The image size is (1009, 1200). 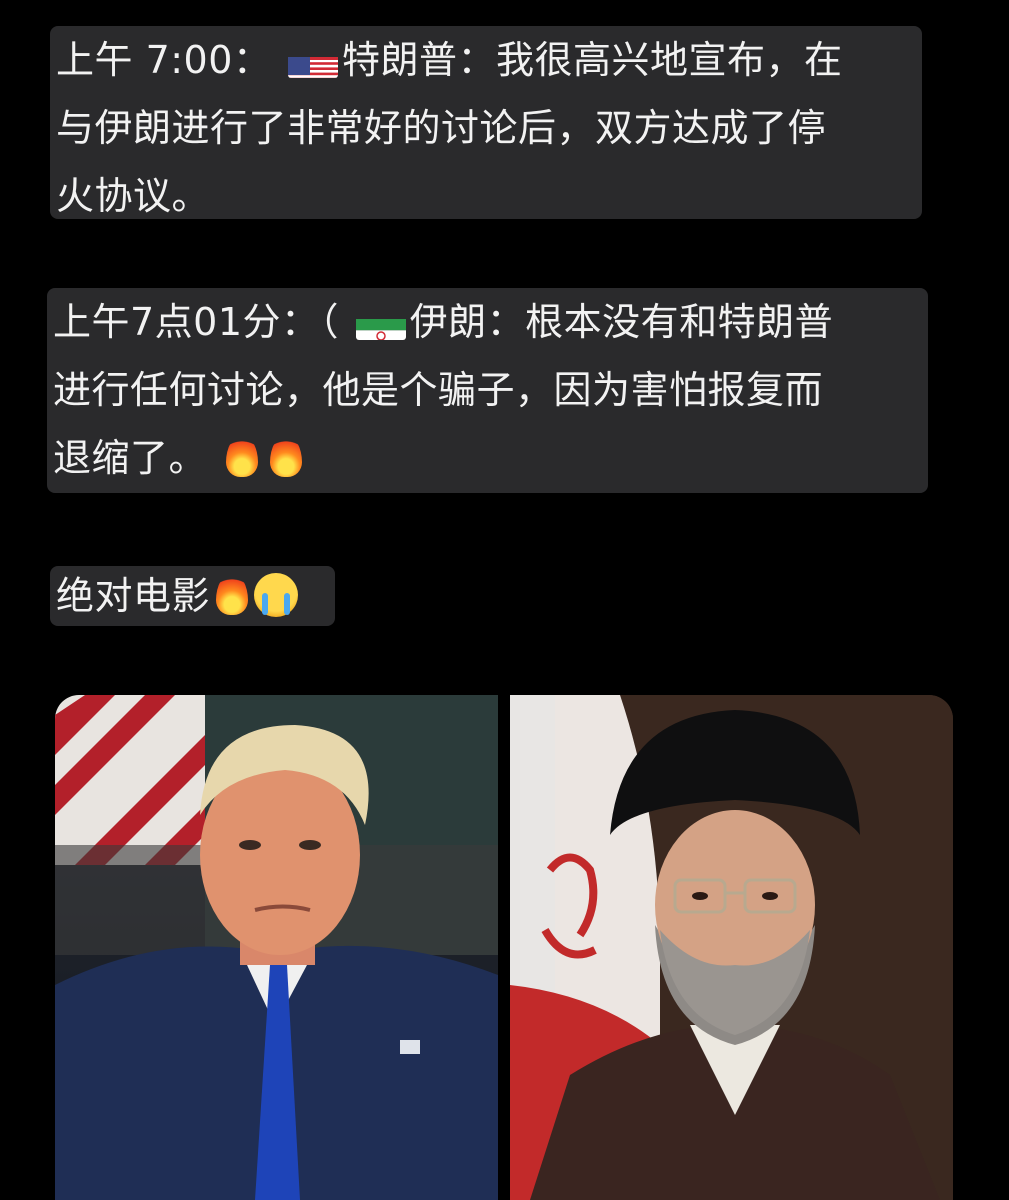 I want to click on message-2-line-1: 上午7点01分：（ 伊朗：根本没有和特朗普, so click(x=487, y=322).